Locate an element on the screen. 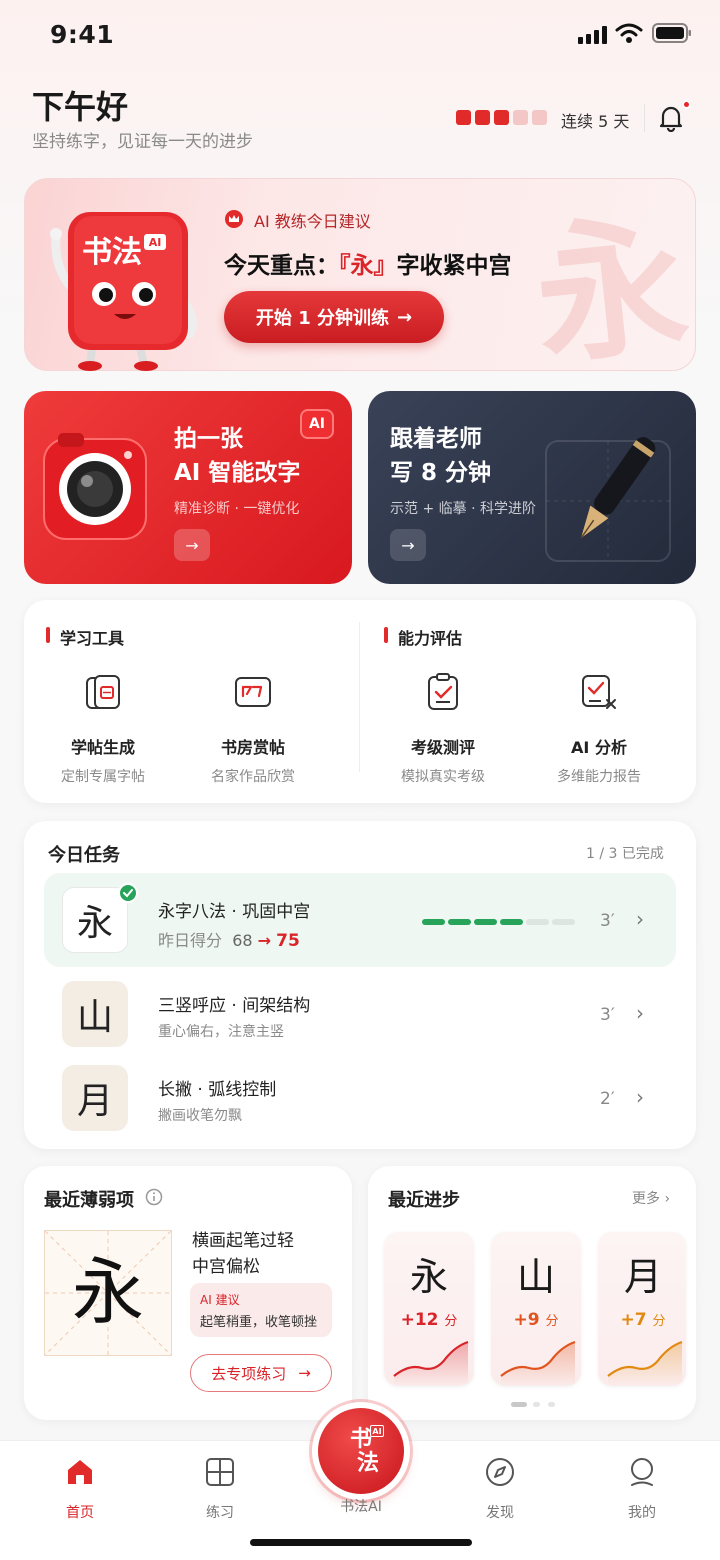  mascot-illustration: AI 书法 is located at coordinates (123, 291).